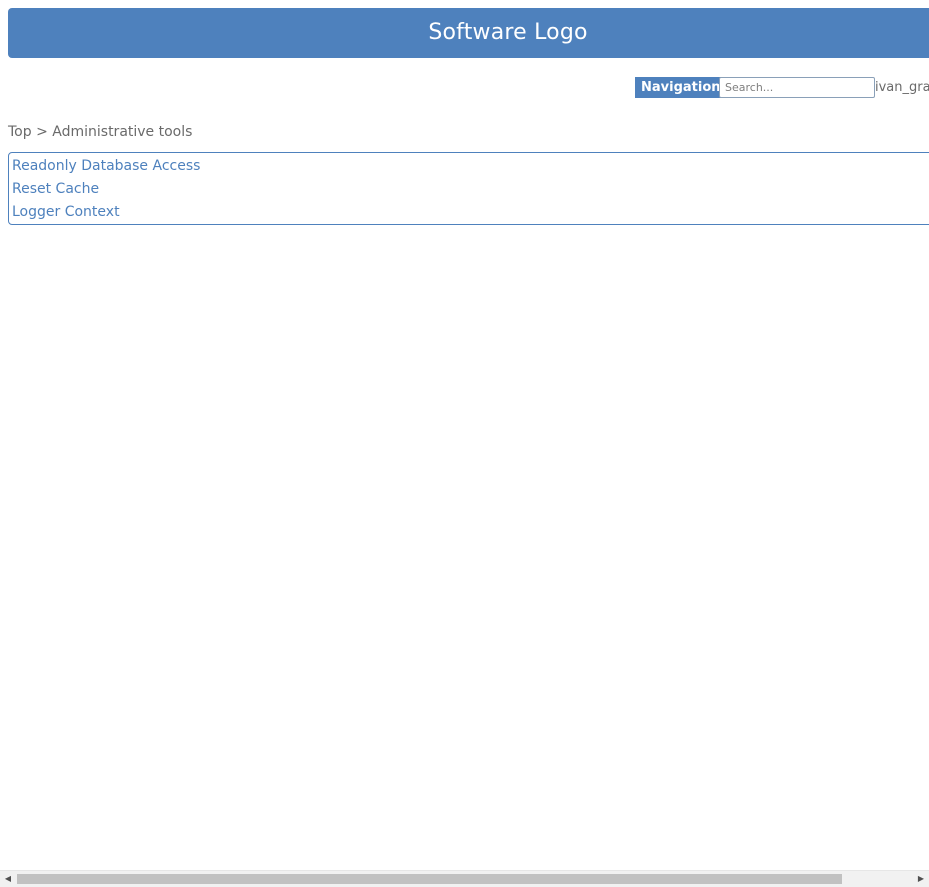 This screenshot has width=929, height=887. I want to click on breadcrumb-top-link: Top, so click(20, 132).